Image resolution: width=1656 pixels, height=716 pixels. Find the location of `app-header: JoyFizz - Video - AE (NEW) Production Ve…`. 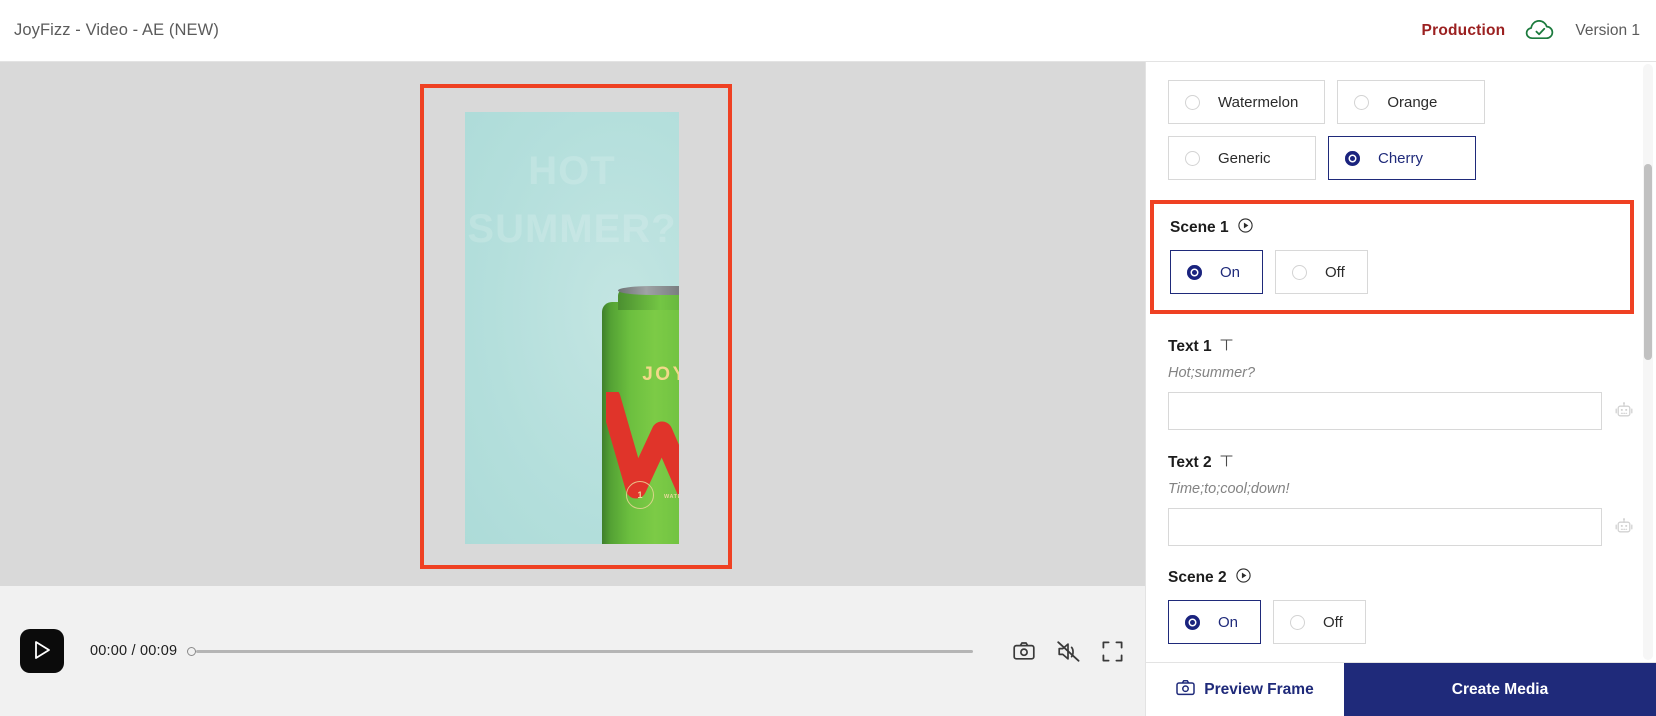

app-header: JoyFizz - Video - AE (NEW) Production Ve… is located at coordinates (828, 31).